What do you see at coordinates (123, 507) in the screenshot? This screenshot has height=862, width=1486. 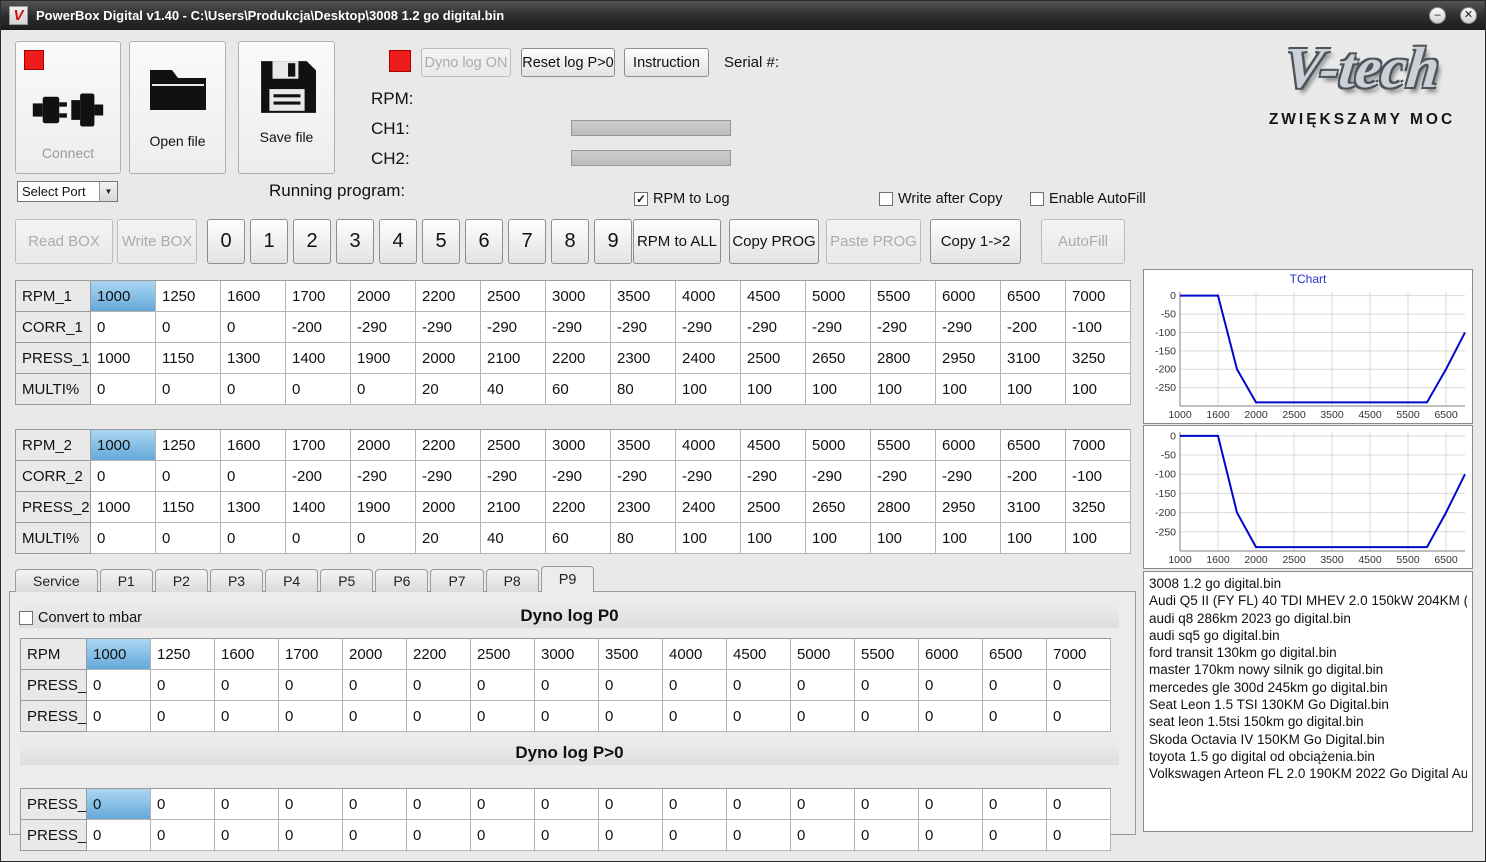 I see `cell: 1000` at bounding box center [123, 507].